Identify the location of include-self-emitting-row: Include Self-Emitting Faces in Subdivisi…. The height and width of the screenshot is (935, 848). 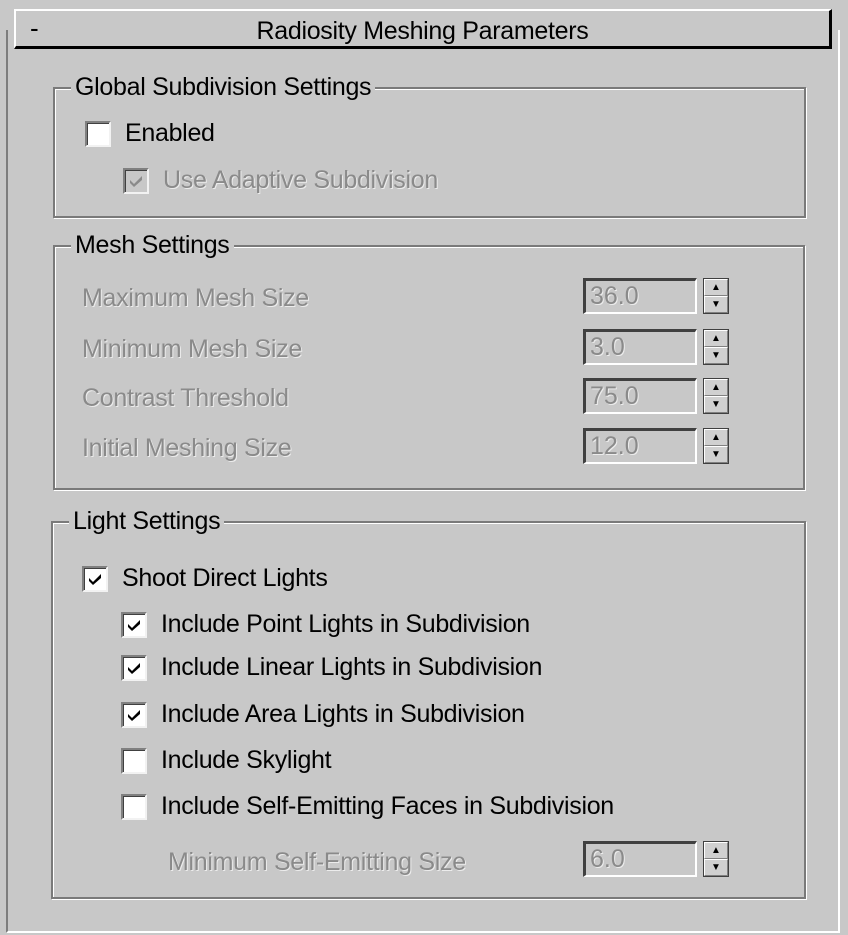
(367, 806).